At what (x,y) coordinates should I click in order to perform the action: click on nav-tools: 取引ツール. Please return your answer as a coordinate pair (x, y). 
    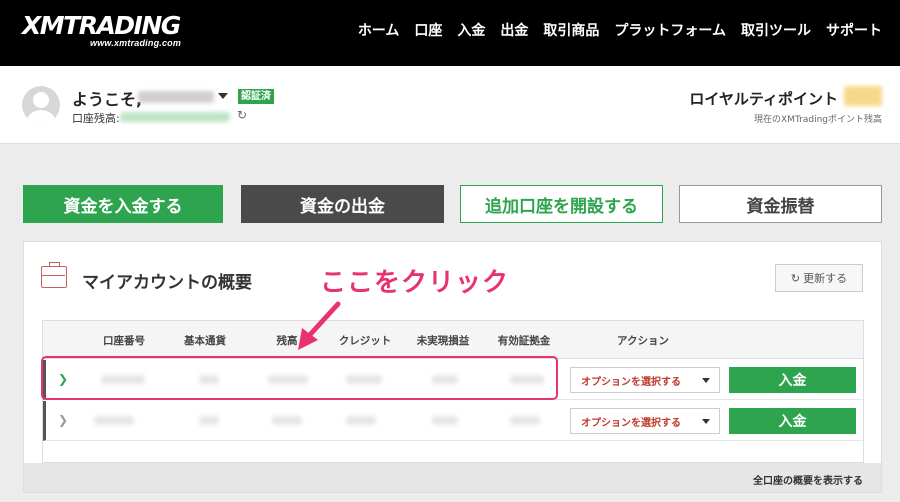
    Looking at the image, I should click on (776, 30).